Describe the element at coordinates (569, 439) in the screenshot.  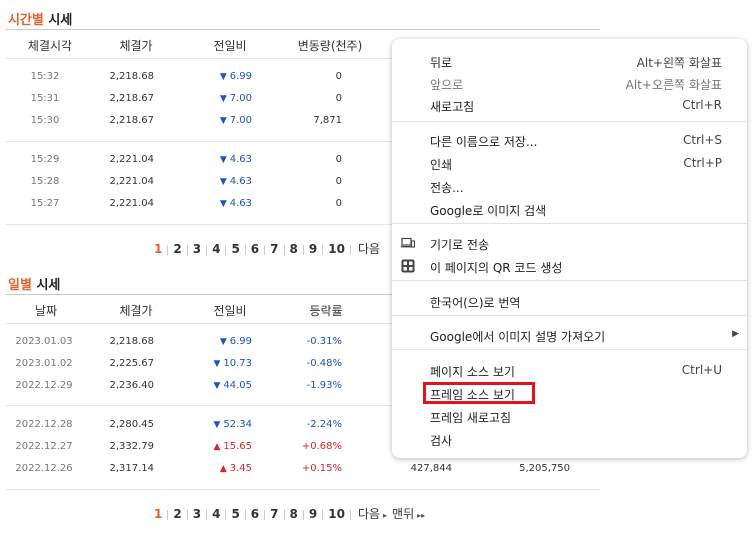
I see `menu-item-inspect: 검사` at that location.